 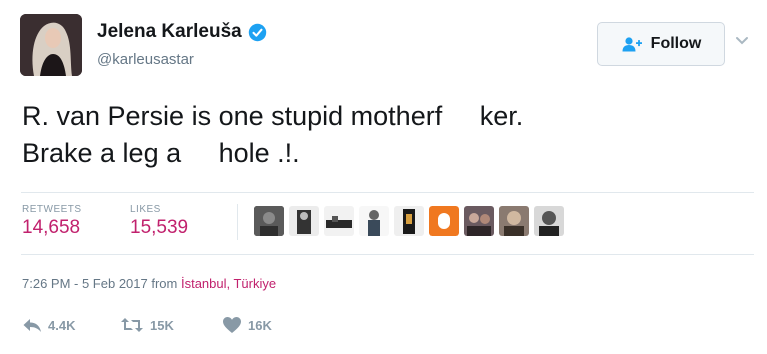 I want to click on follow-button: Follow, so click(x=661, y=44).